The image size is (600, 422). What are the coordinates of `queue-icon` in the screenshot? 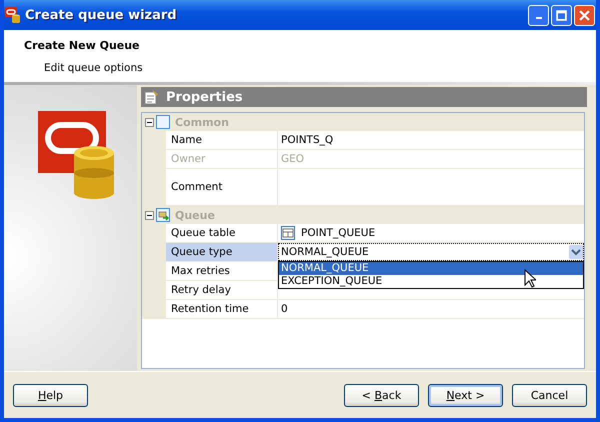 It's located at (163, 215).